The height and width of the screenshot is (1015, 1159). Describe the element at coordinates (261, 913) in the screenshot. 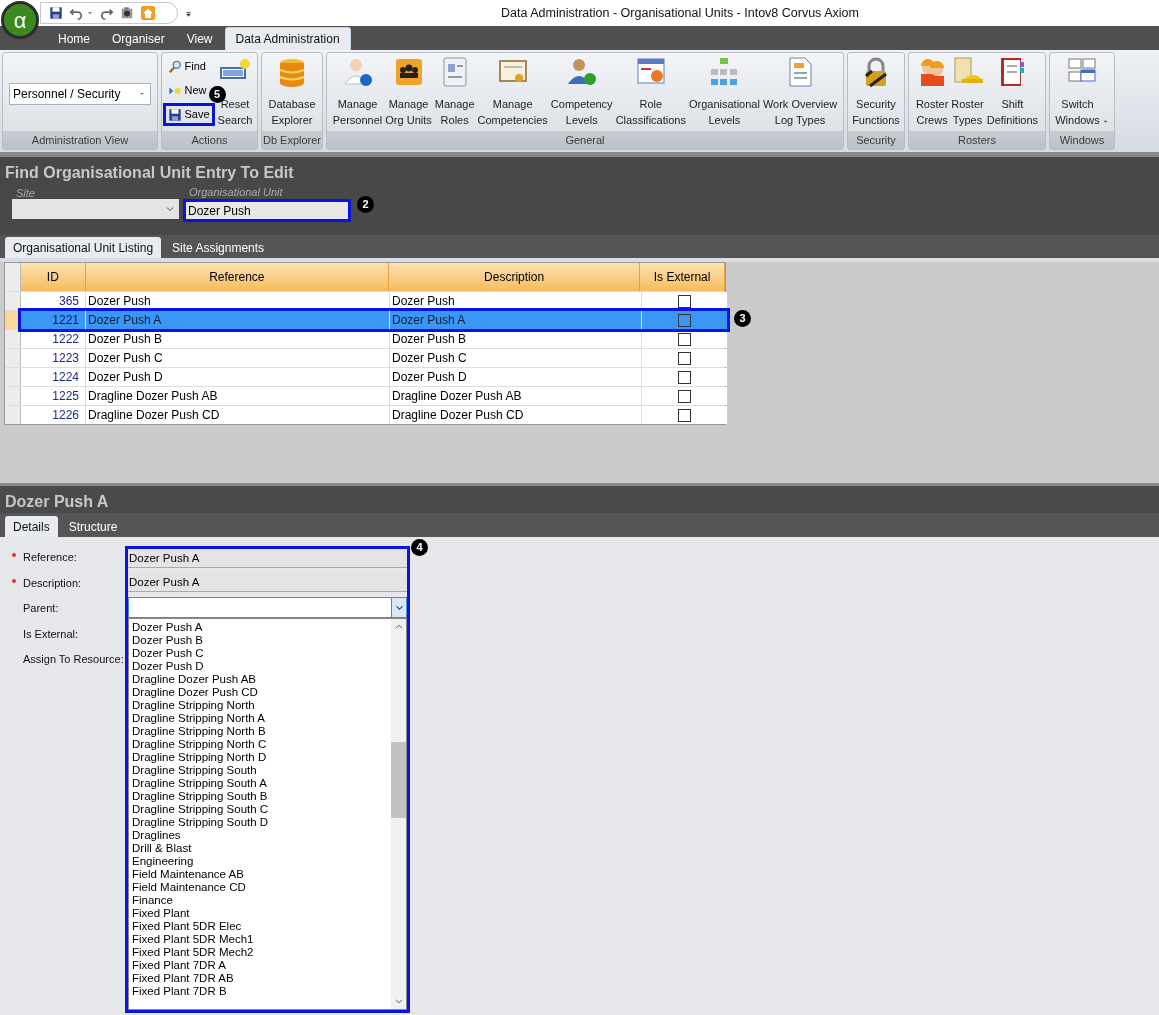

I see `list-option: Fixed Plant` at that location.